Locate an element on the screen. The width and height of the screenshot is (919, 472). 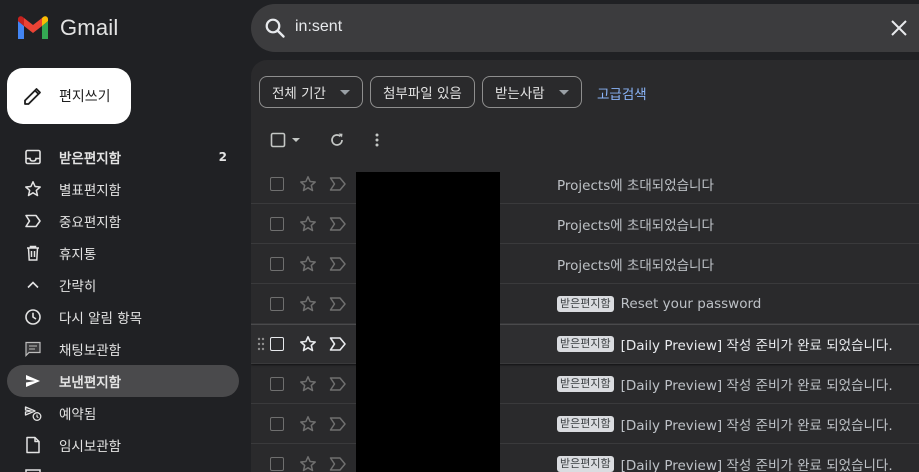
more-vert-icon is located at coordinates (377, 140).